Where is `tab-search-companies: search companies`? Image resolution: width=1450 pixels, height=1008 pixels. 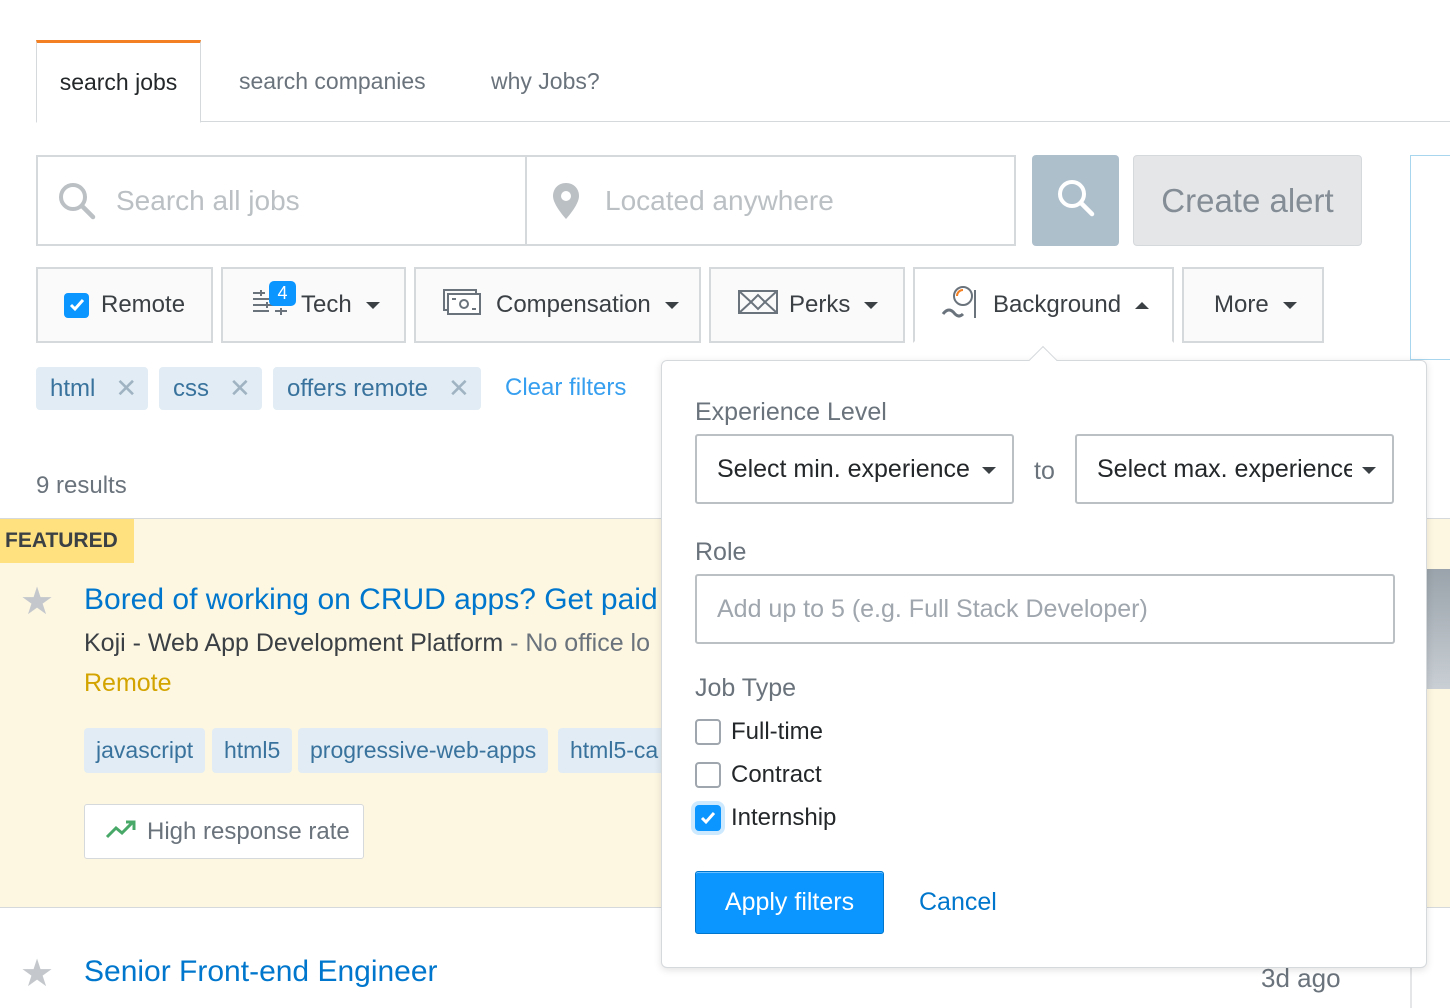 tab-search-companies: search companies is located at coordinates (332, 81).